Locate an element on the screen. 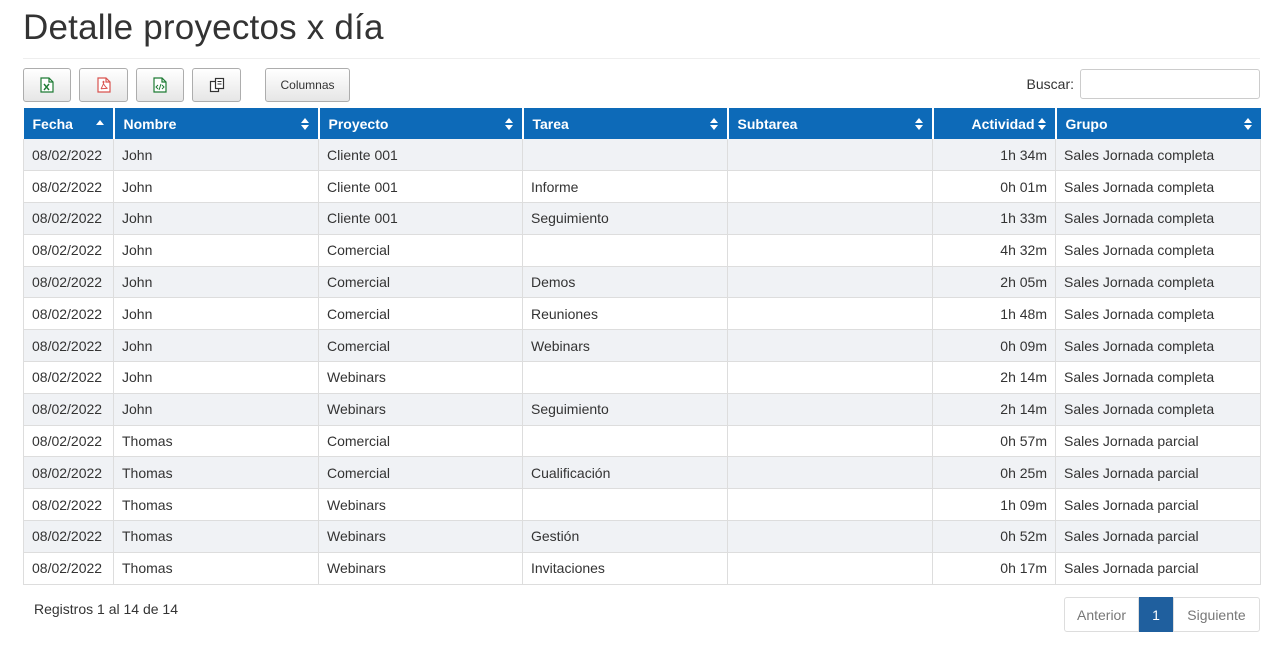 The height and width of the screenshot is (645, 1280). pdf-icon is located at coordinates (103, 85).